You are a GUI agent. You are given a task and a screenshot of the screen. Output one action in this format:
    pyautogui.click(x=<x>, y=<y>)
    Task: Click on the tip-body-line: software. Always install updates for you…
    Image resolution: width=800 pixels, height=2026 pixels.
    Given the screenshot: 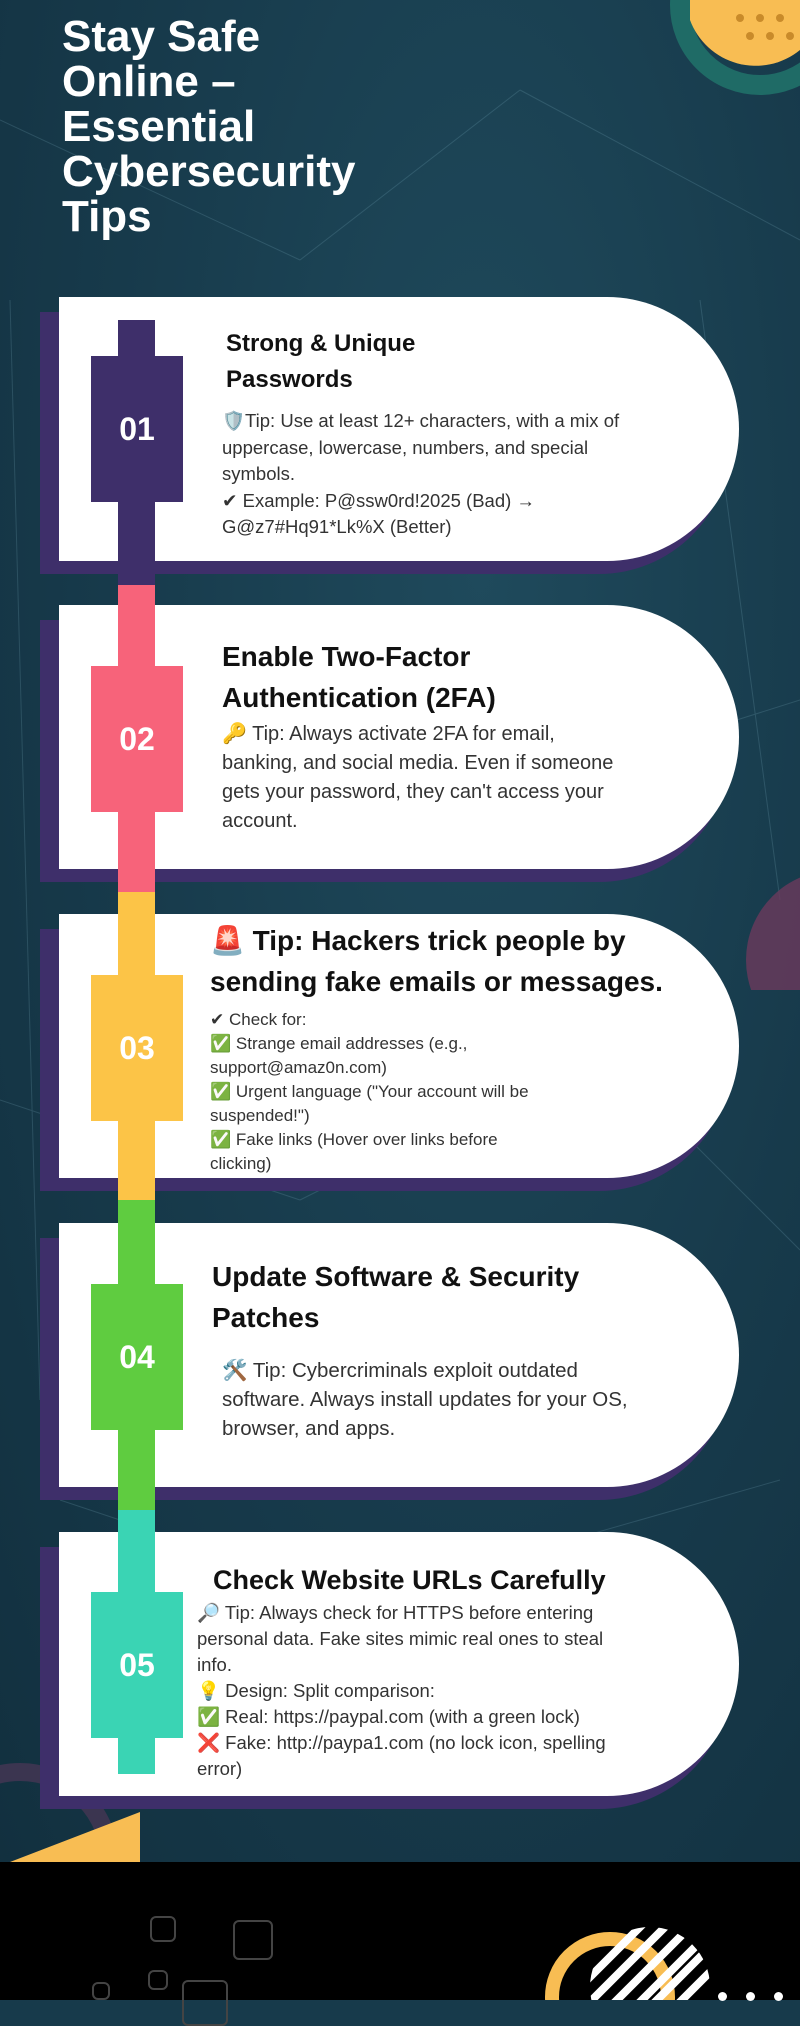 What is the action you would take?
    pyautogui.click(x=425, y=1399)
    